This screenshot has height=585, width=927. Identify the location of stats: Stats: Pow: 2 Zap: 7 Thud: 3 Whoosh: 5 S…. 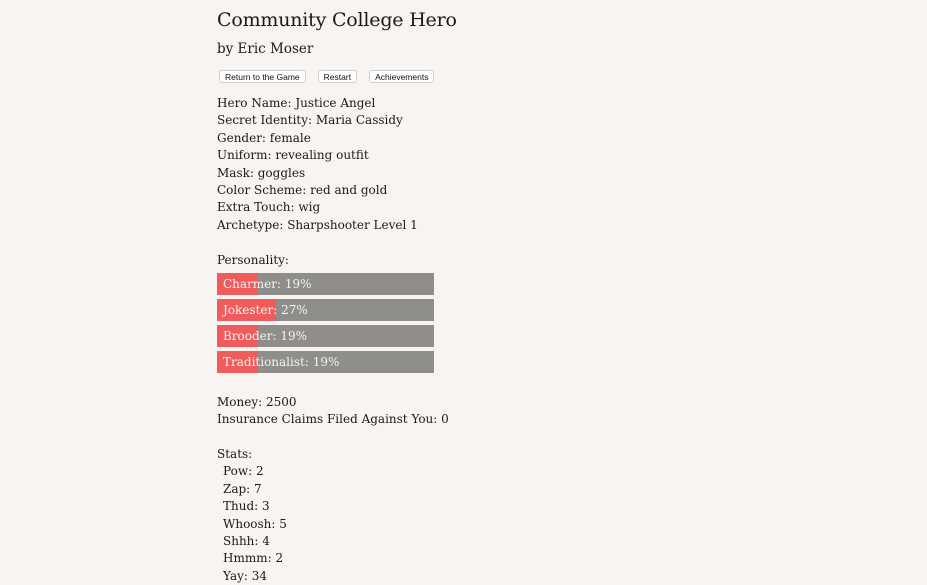
(252, 515).